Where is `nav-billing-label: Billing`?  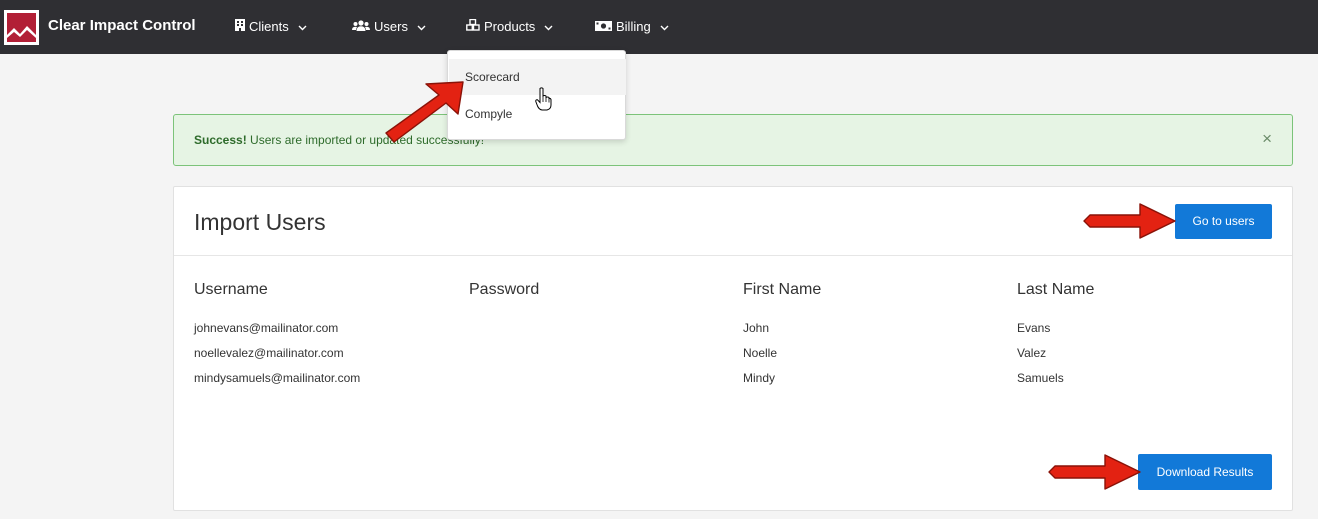 nav-billing-label: Billing is located at coordinates (633, 26).